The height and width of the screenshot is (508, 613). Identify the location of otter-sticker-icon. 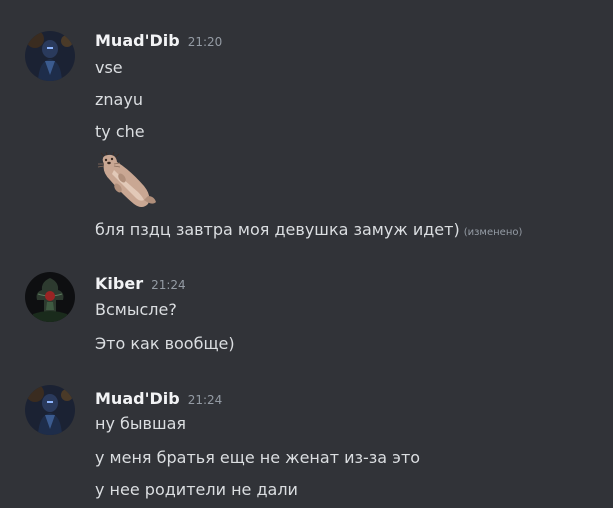
(126, 179).